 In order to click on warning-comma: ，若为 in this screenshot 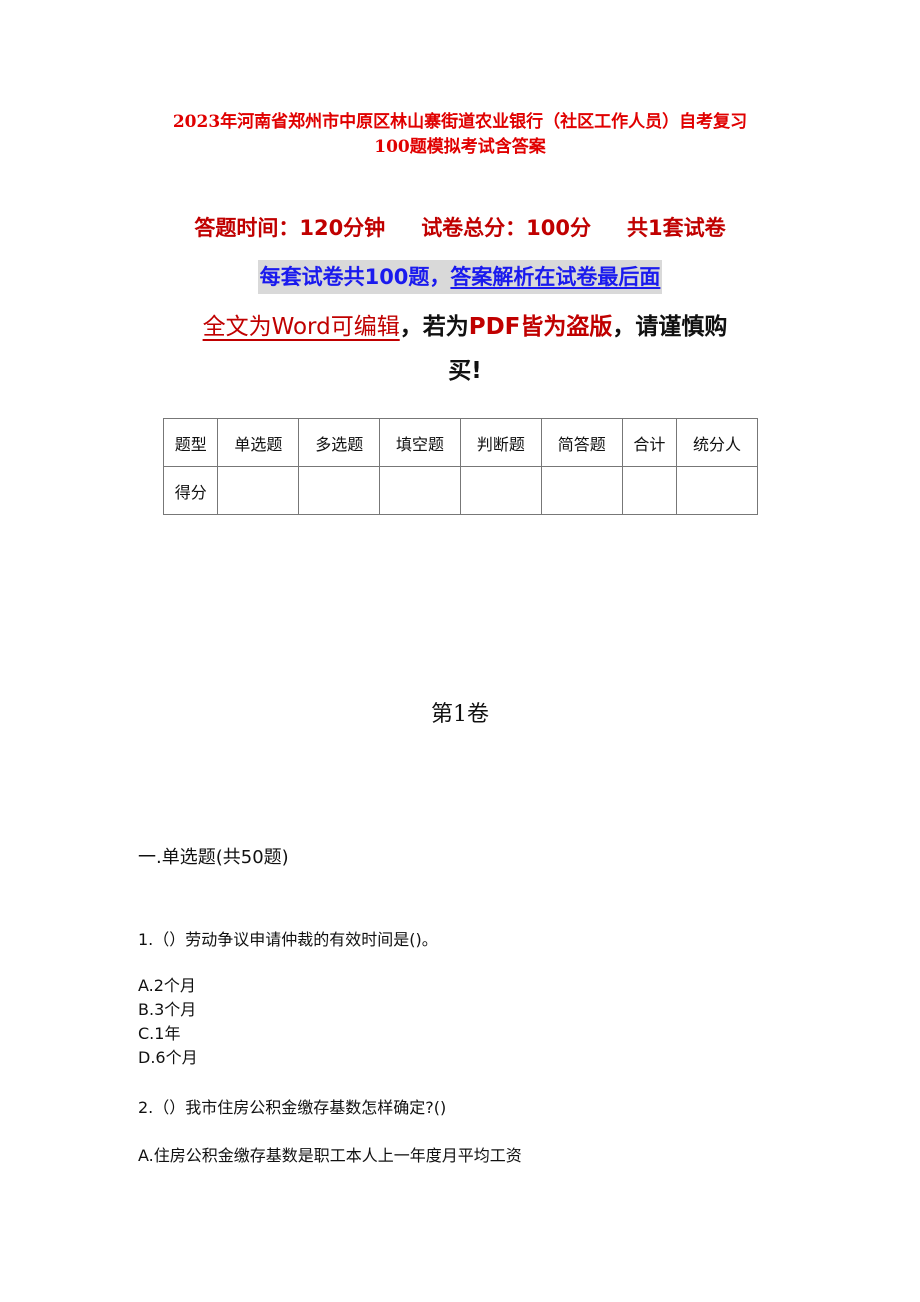, I will do `click(434, 327)`.